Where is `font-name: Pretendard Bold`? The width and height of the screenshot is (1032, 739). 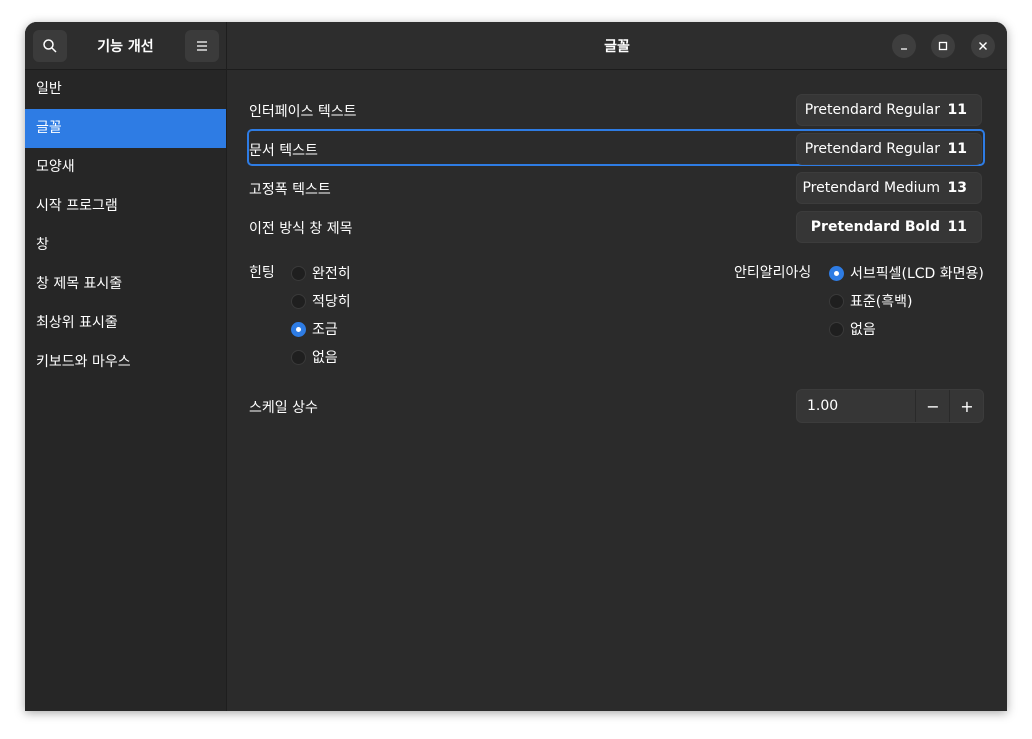
font-name: Pretendard Bold is located at coordinates (875, 227).